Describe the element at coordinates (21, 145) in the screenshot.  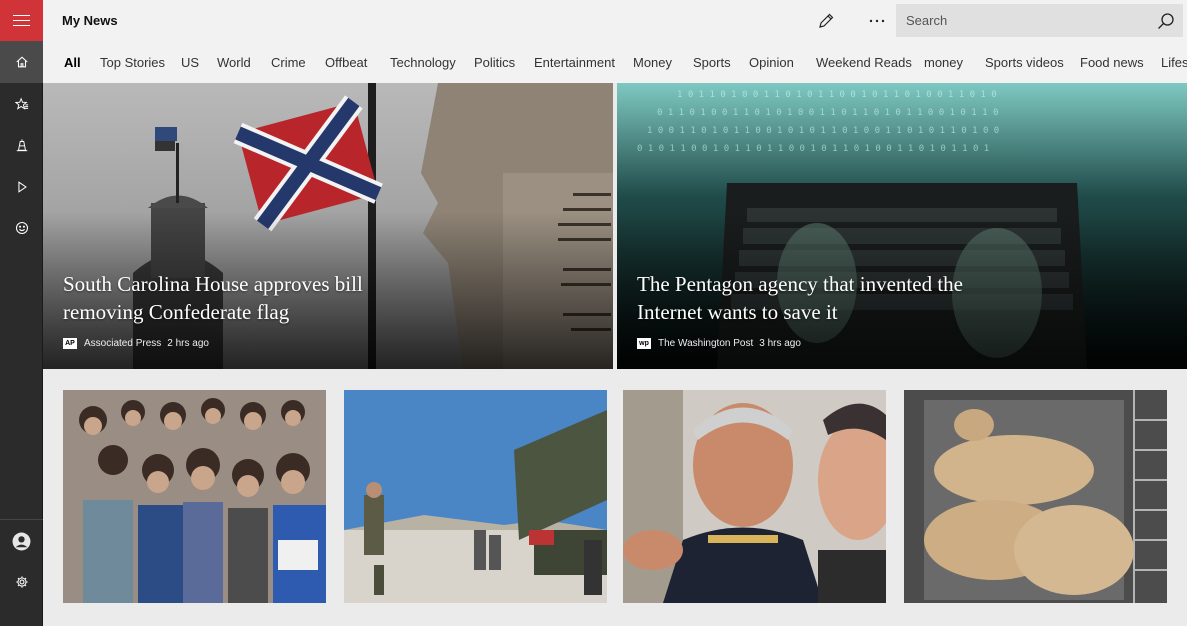
I see `local-icon` at that location.